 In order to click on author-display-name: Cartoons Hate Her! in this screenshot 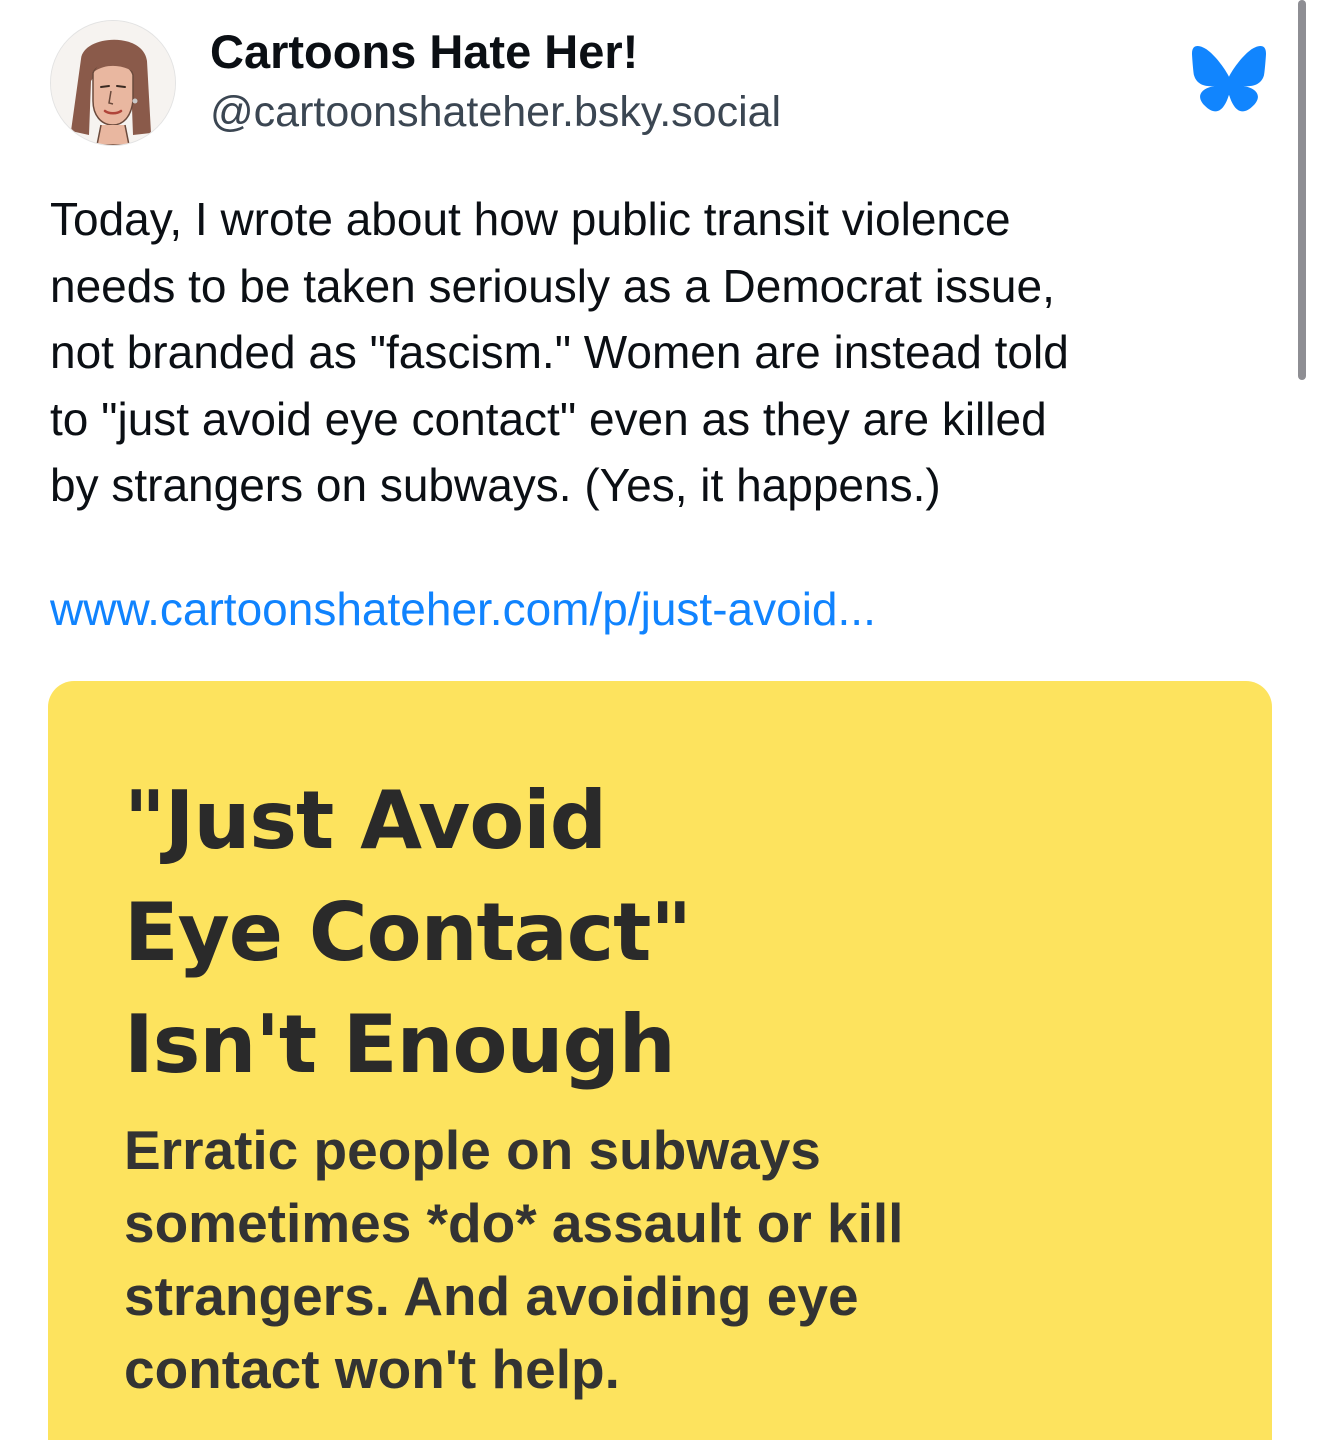, I will do `click(424, 51)`.